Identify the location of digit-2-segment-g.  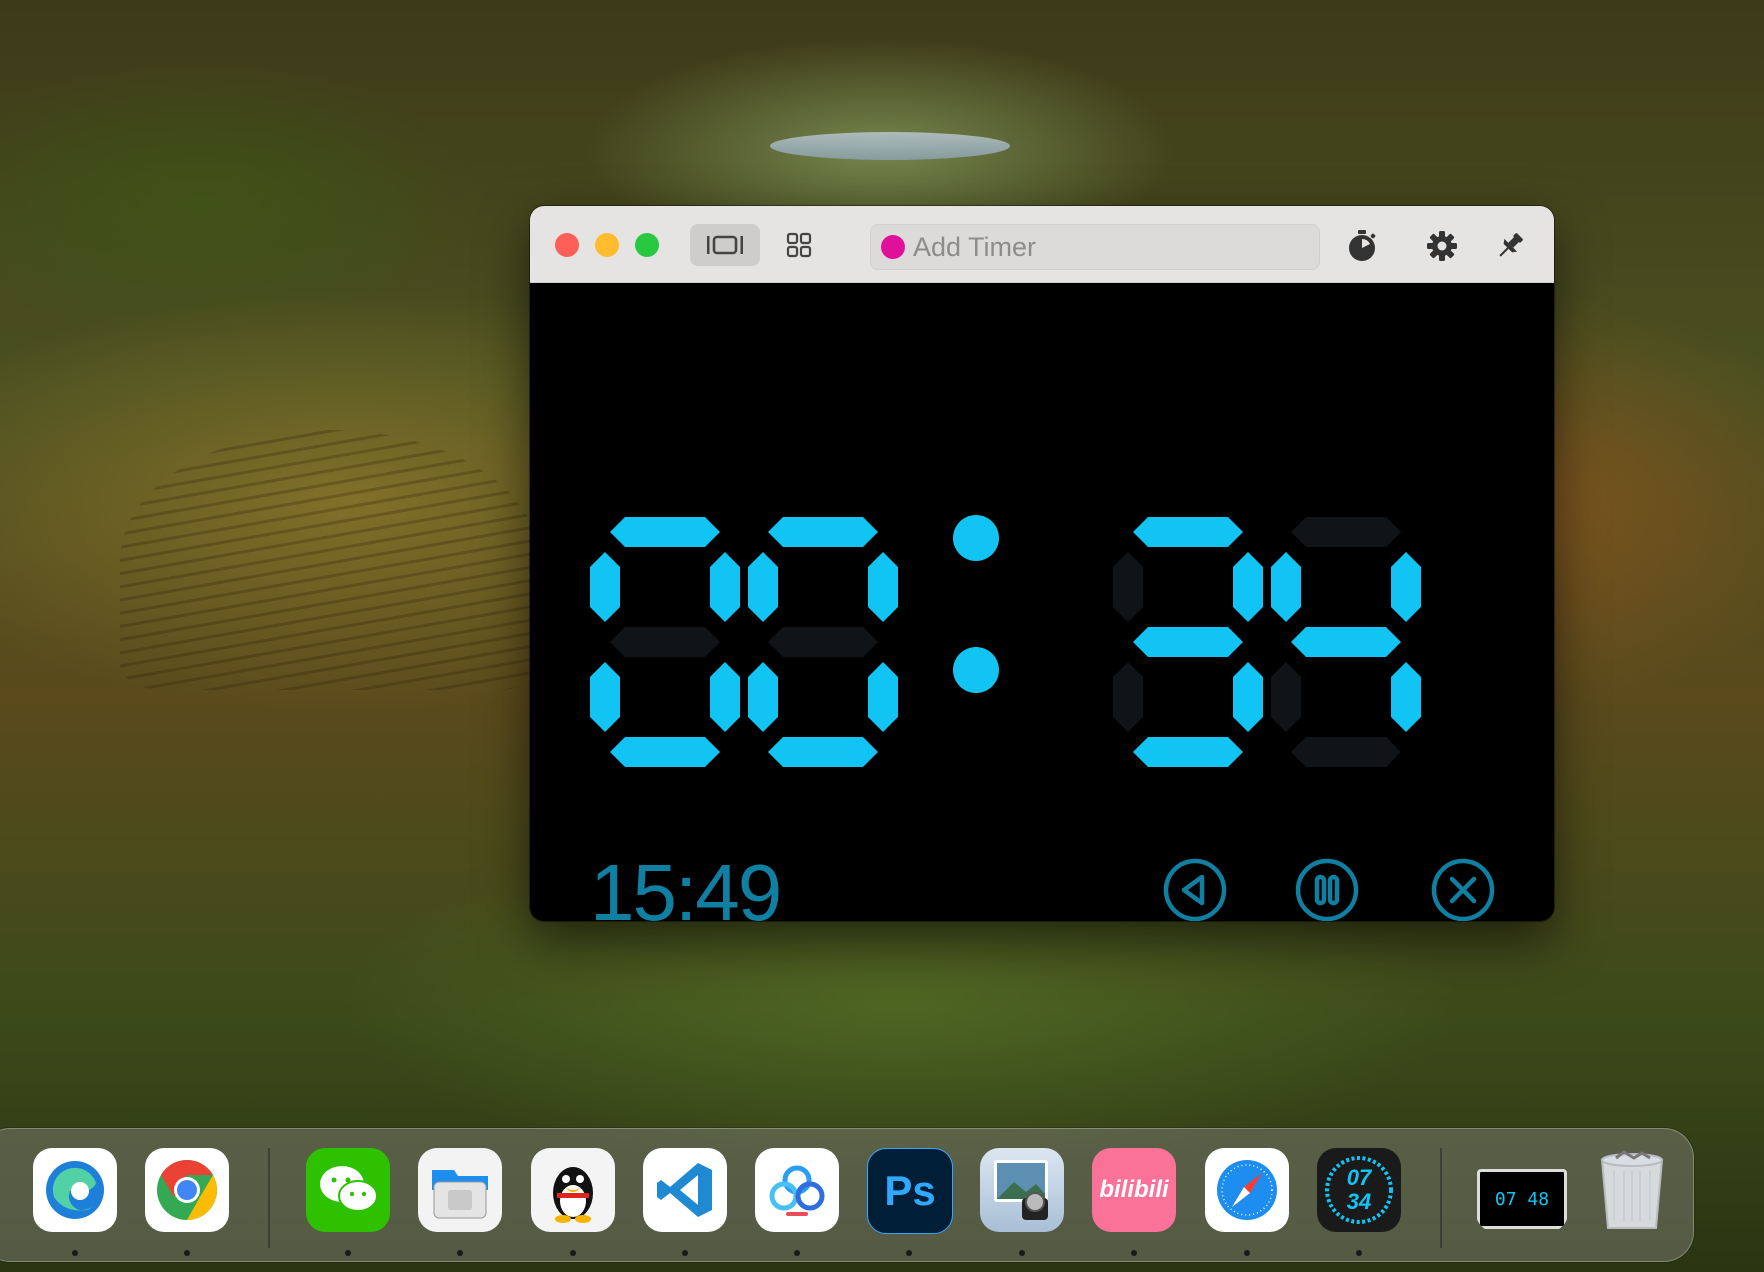
(823, 642).